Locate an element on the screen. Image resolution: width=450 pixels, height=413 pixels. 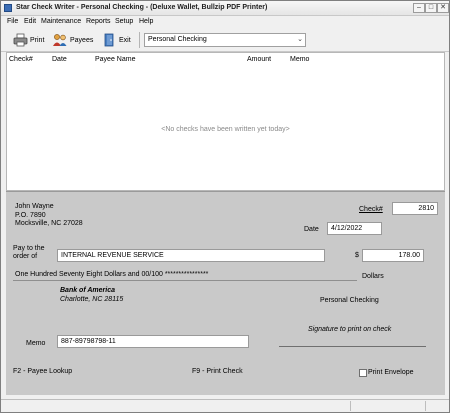
menu-edit: Edit is located at coordinates (30, 21).